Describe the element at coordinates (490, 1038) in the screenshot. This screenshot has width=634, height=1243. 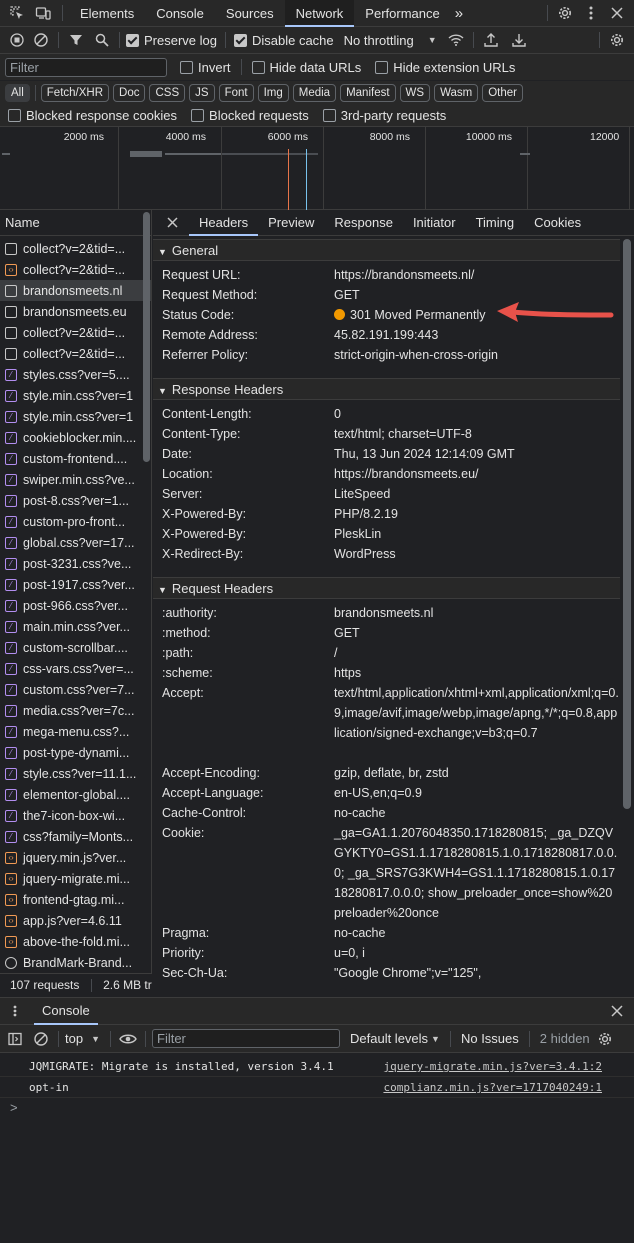
I see `issues-count: No Issues` at that location.